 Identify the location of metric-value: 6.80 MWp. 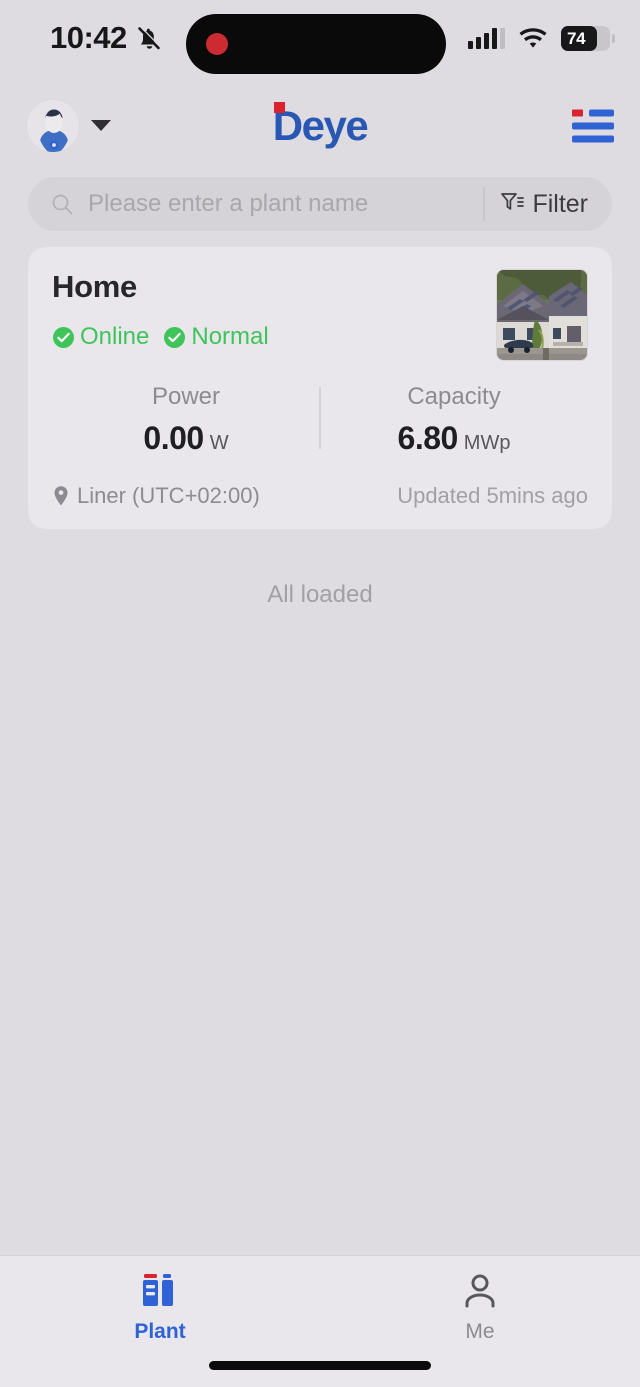
(454, 438).